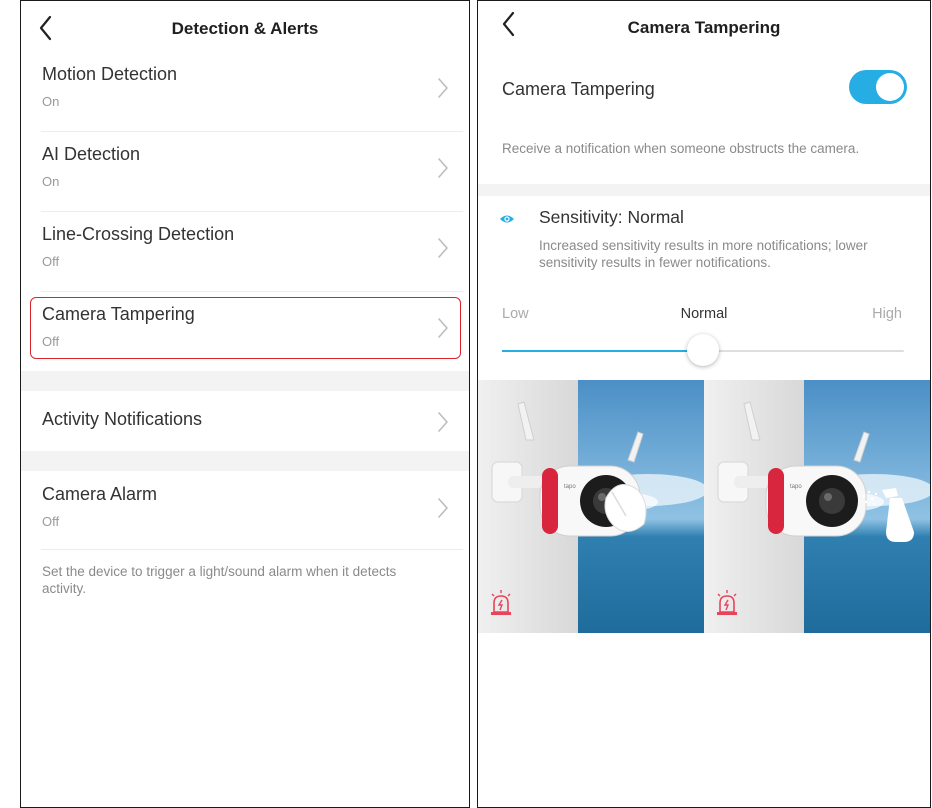 The height and width of the screenshot is (808, 932). Describe the element at coordinates (602, 351) in the screenshot. I see `sensitivity-slider-fill` at that location.